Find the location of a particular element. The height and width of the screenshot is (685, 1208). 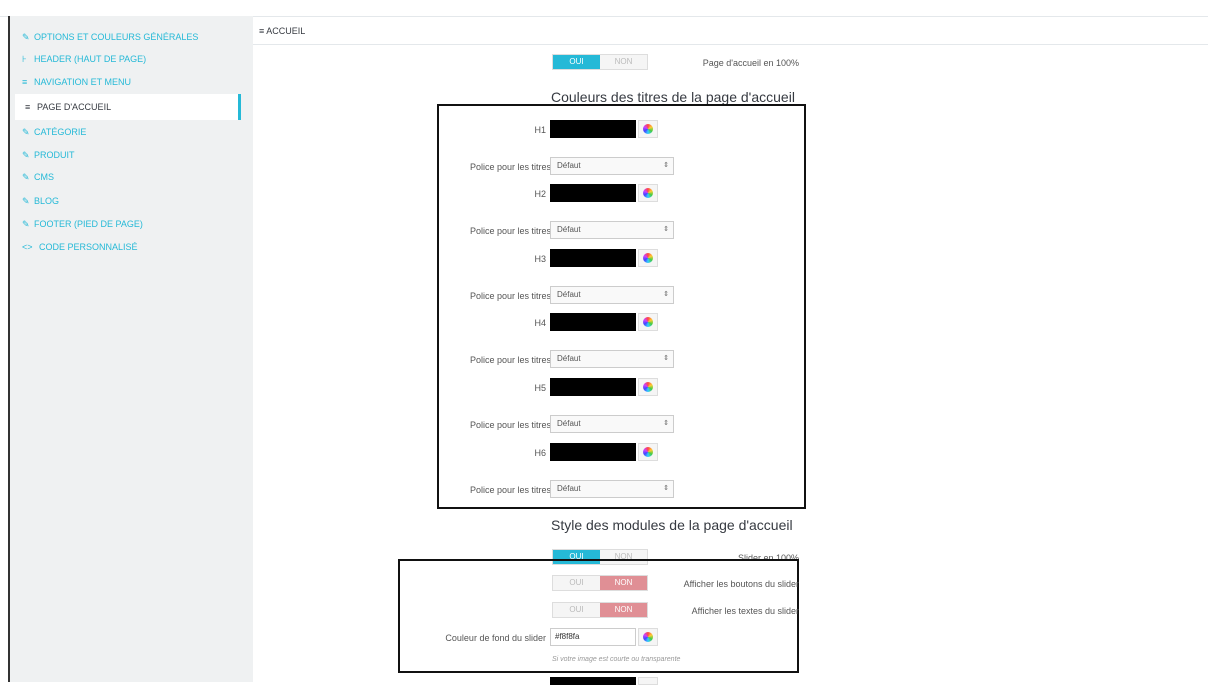

heading-label: H3 is located at coordinates (540, 259).